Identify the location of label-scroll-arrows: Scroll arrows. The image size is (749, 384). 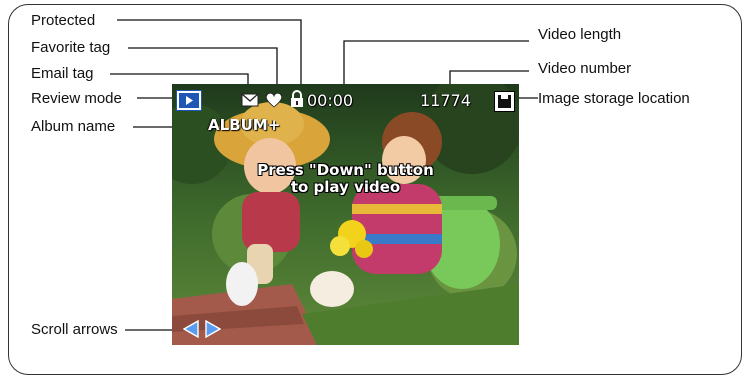
(74, 329).